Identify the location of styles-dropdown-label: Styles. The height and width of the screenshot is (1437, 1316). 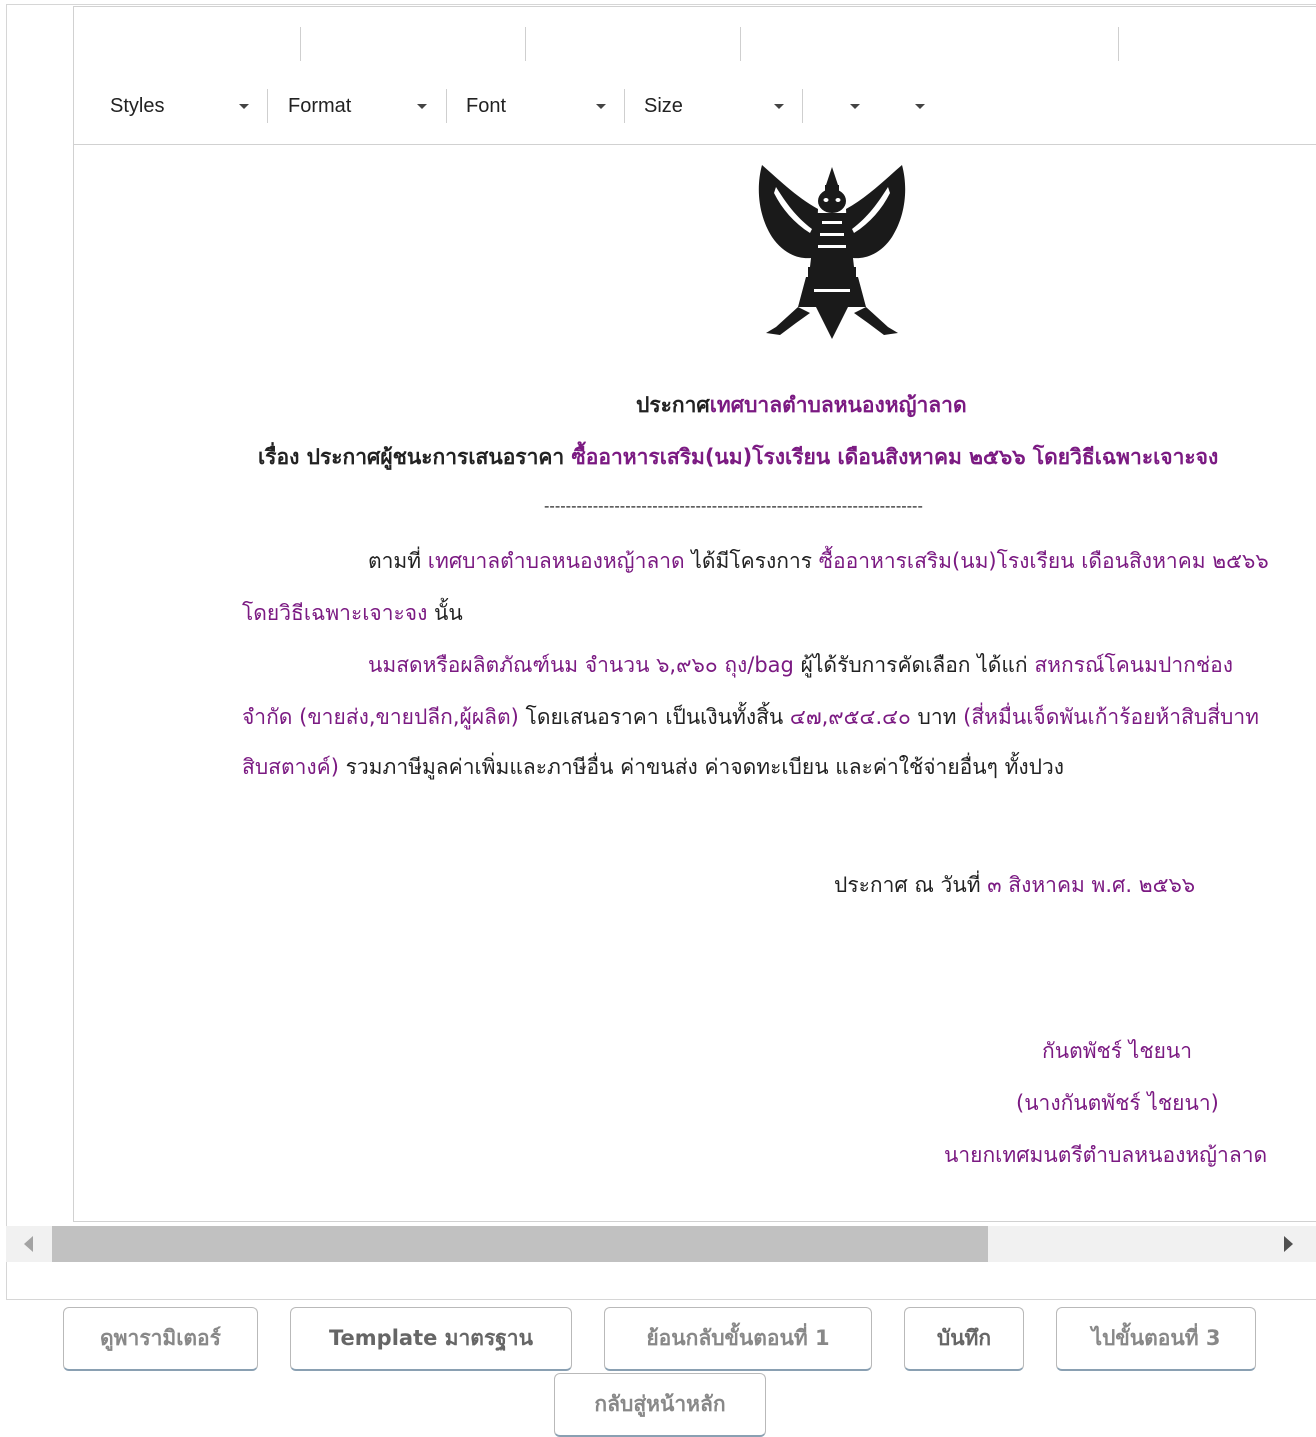
(137, 105).